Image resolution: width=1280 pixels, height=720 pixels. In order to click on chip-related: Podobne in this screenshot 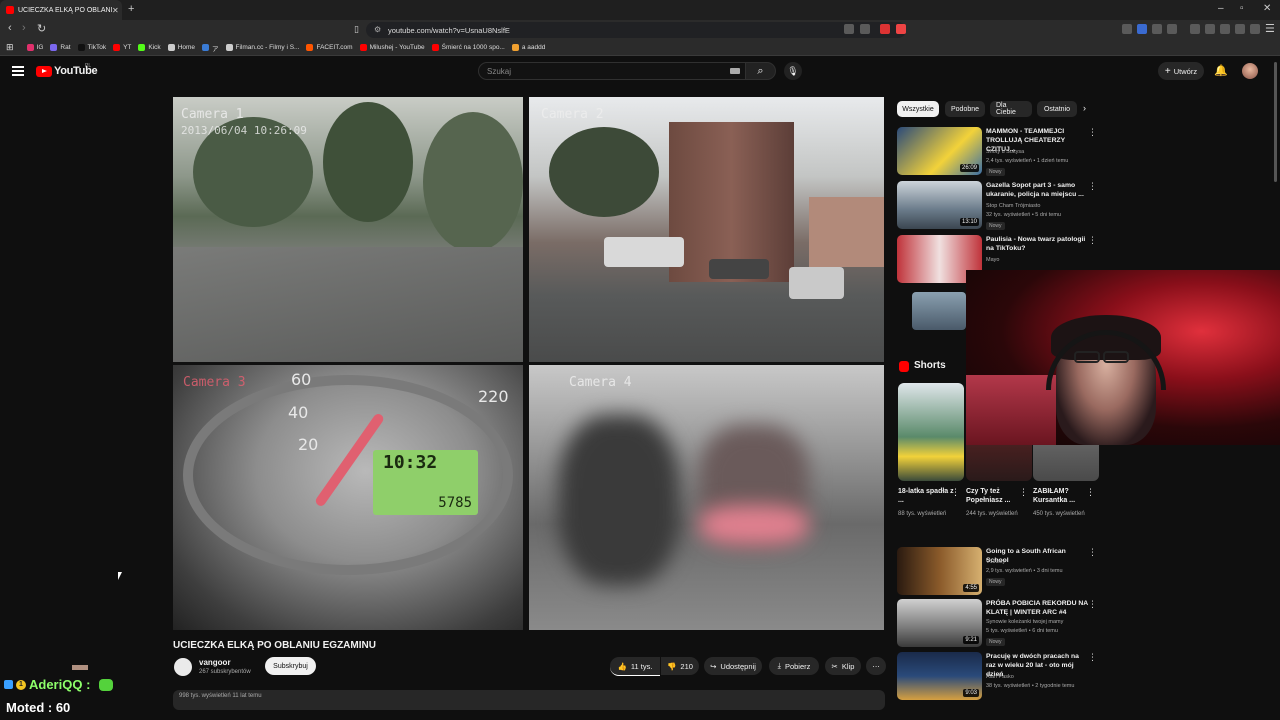, I will do `click(965, 109)`.